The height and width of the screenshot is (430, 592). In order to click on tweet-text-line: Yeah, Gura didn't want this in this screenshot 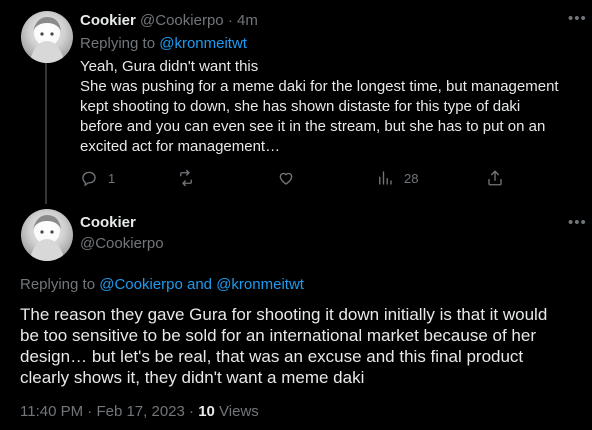, I will do `click(169, 66)`.